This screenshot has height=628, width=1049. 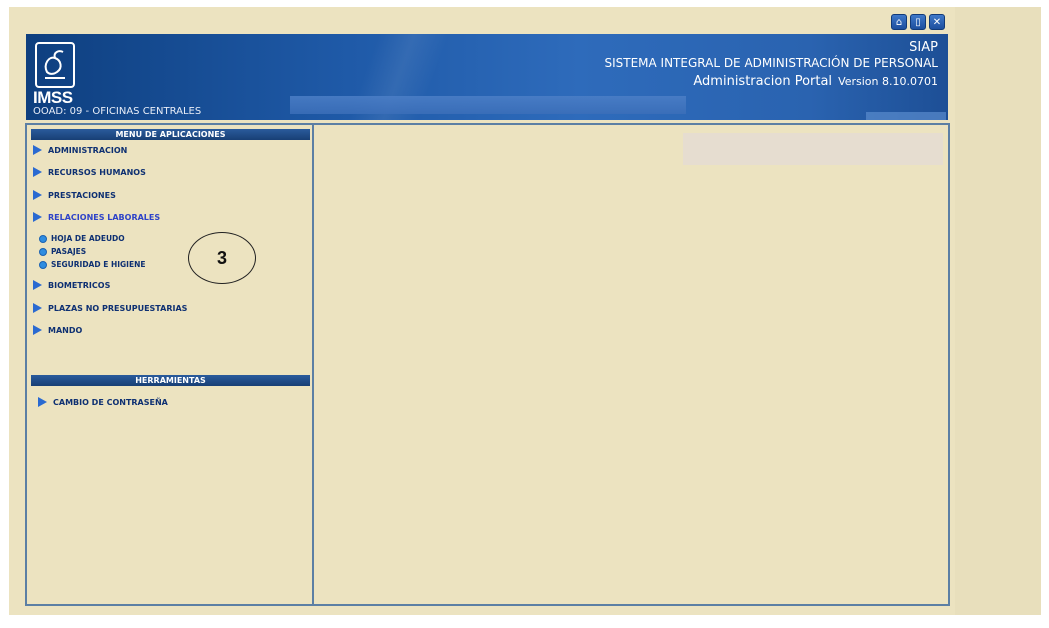 I want to click on menu-item-relaciones-laborales: RELACIONES LABORALES, so click(x=96, y=217).